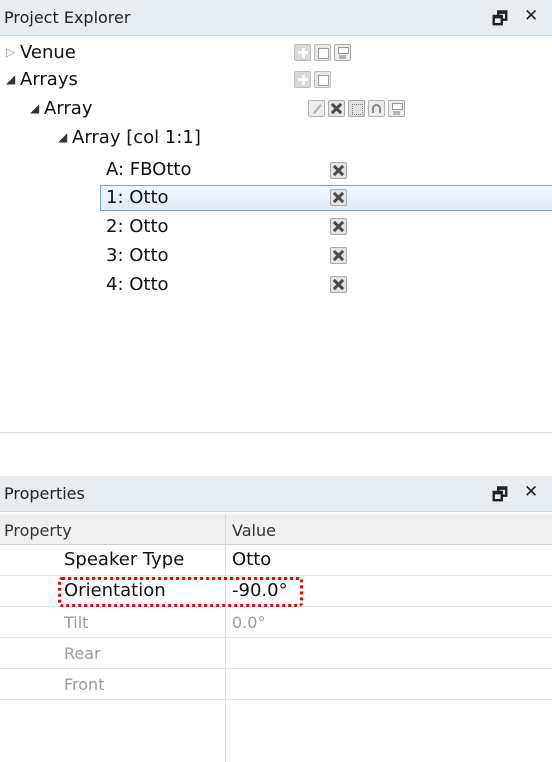 This screenshot has width=552, height=762. I want to click on property-row-tilt: Tilt 0.0°, so click(276, 622).